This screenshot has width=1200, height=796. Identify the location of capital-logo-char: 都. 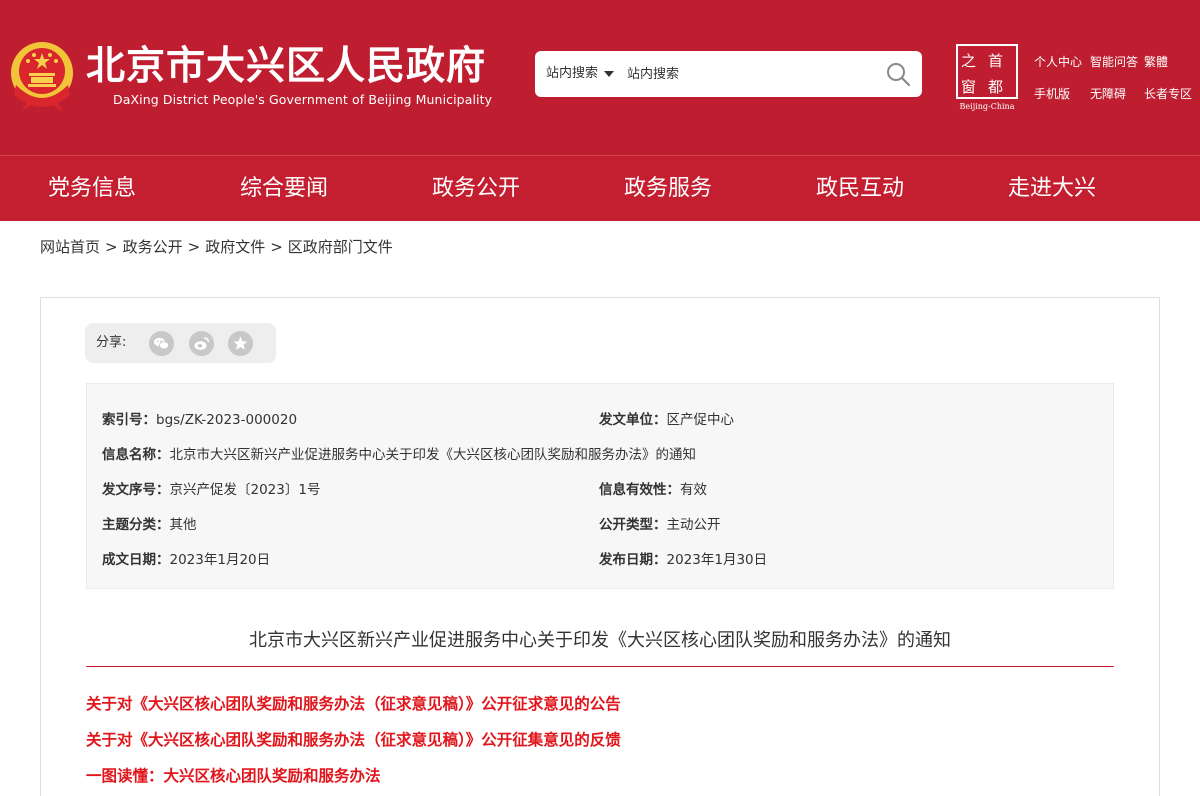
(996, 87).